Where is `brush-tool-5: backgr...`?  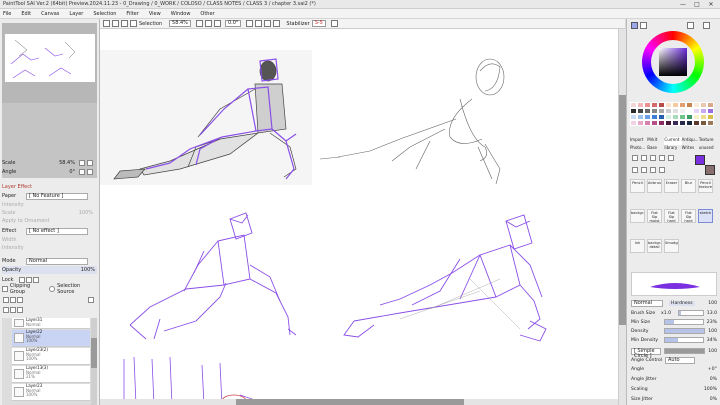 brush-tool-5: backgr... is located at coordinates (637, 216).